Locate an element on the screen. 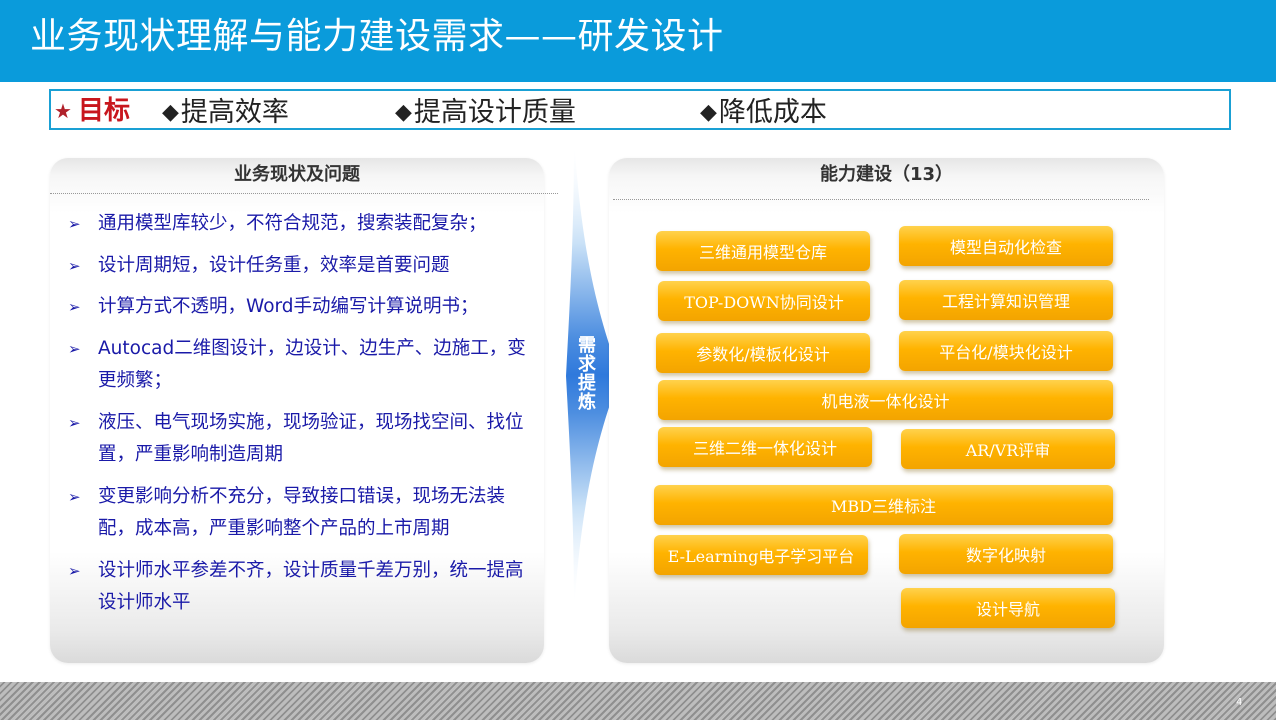 Image resolution: width=1276 pixels, height=720 pixels. goal-item-quality: ◆提高设计质量 is located at coordinates (485, 113).